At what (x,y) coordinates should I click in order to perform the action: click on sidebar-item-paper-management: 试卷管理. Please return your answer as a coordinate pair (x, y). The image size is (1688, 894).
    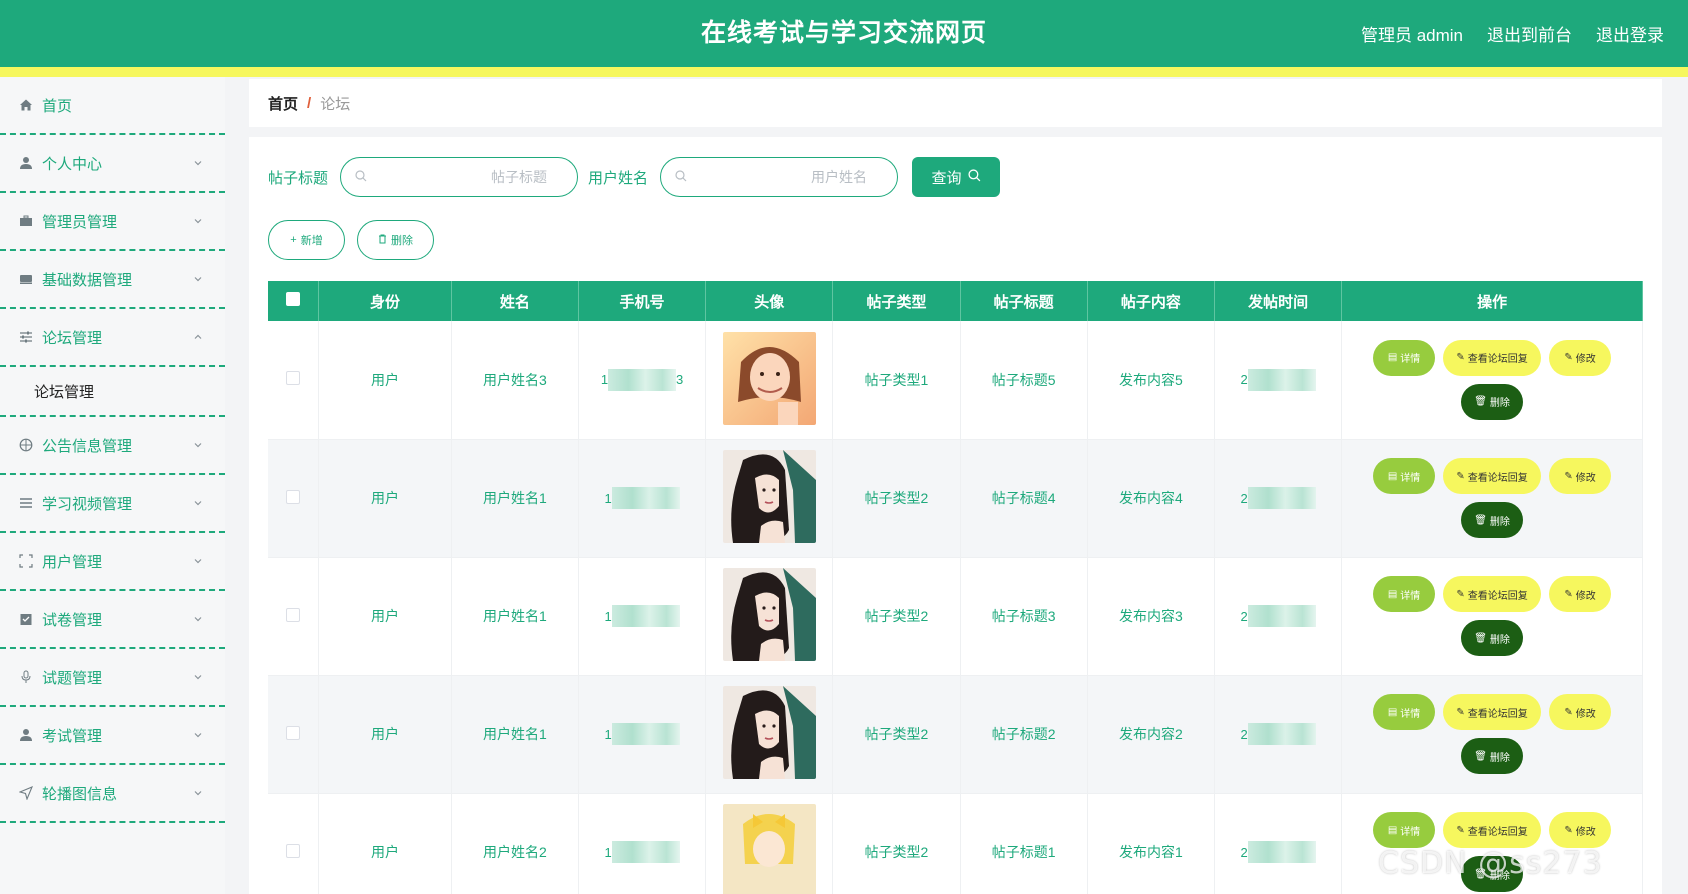
    Looking at the image, I should click on (112, 620).